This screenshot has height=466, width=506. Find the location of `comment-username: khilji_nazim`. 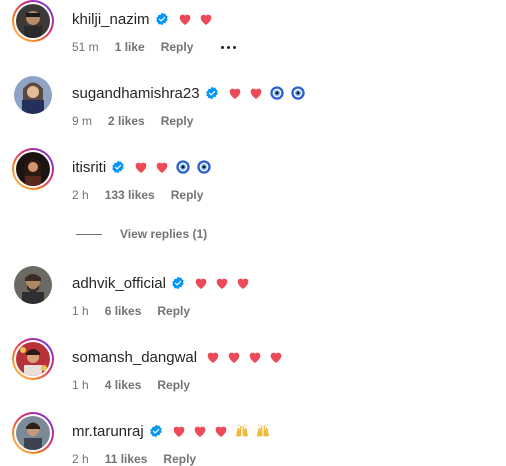

comment-username: khilji_nazim is located at coordinates (111, 19).